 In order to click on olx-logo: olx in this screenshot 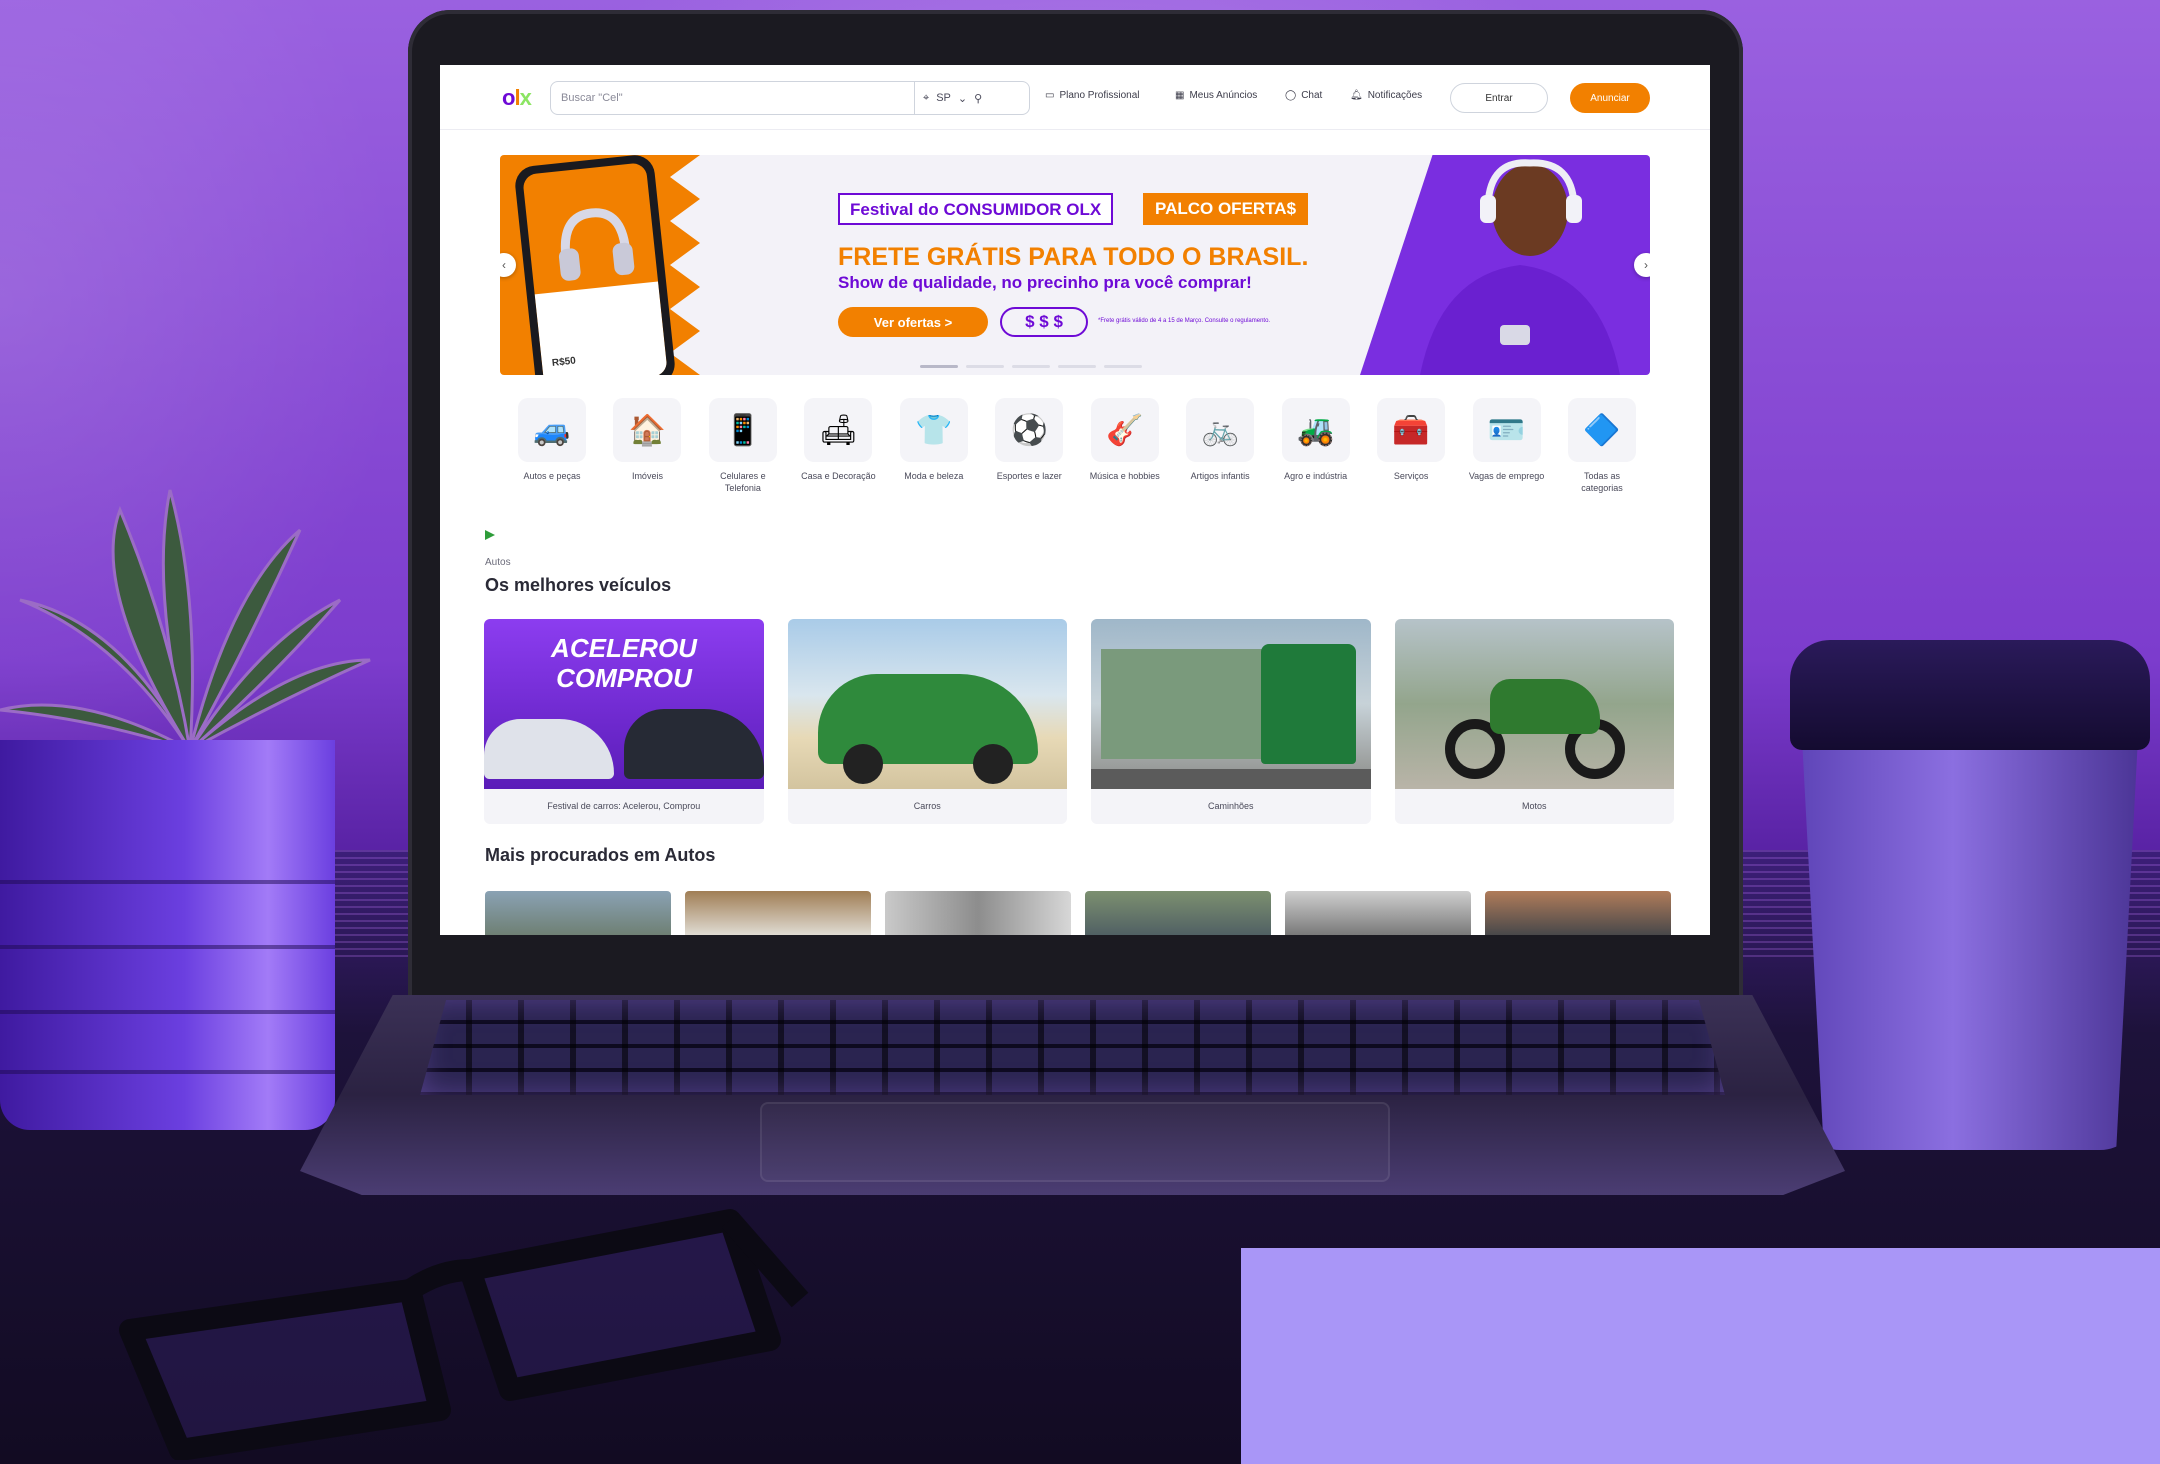, I will do `click(517, 98)`.